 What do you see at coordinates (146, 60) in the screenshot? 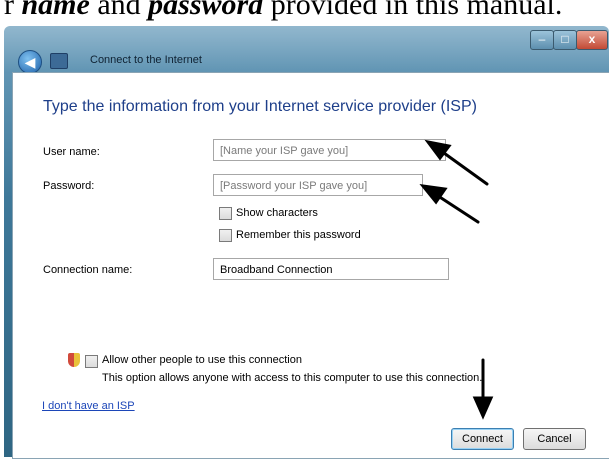
I see `window-title: Connect to the Internet` at bounding box center [146, 60].